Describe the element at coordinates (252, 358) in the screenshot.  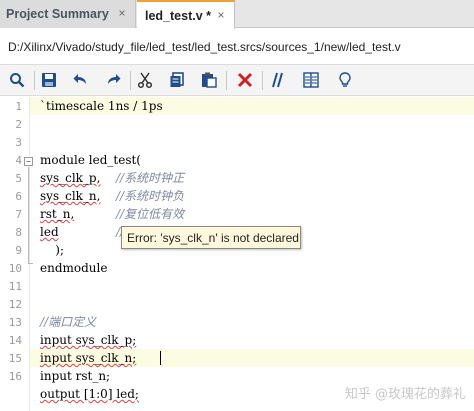
I see `code-line-current: input sys_clk_n;` at that location.